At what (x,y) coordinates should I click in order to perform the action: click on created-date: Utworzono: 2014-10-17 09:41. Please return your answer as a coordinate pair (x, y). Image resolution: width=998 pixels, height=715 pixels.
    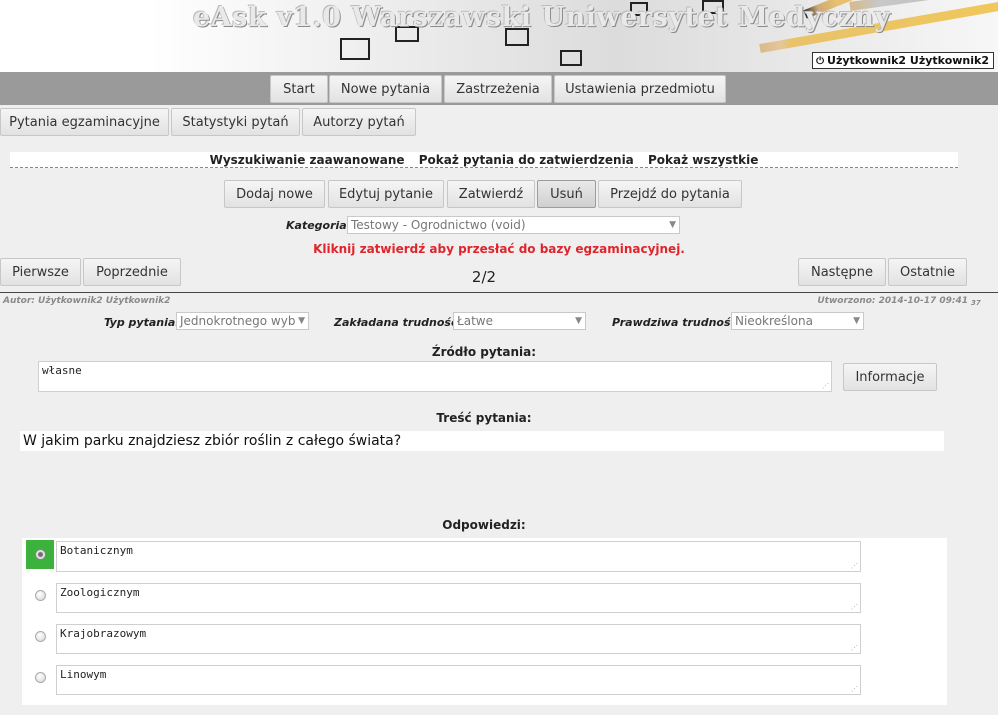
    Looking at the image, I should click on (892, 301).